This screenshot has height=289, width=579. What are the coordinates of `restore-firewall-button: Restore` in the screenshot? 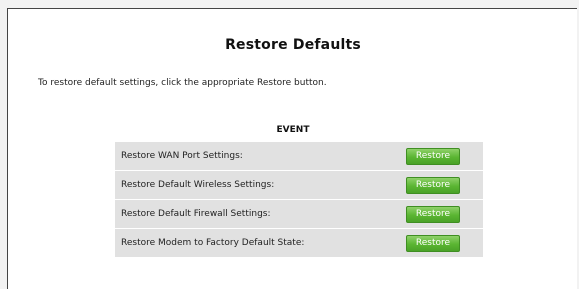 It's located at (433, 214).